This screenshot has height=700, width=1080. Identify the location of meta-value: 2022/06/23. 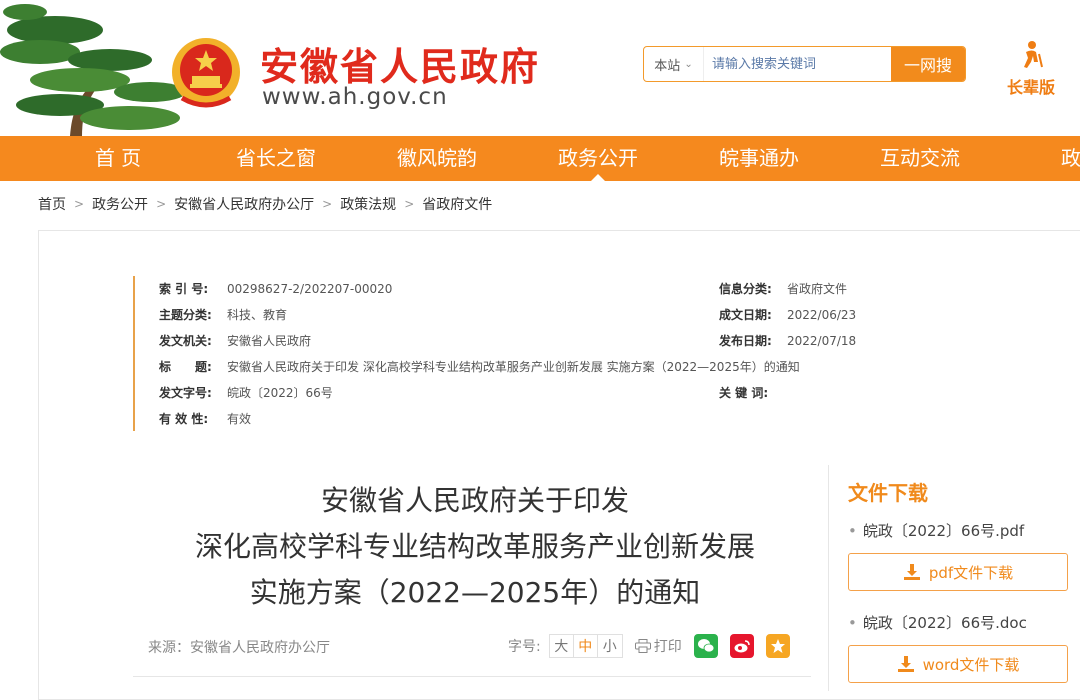
(822, 315).